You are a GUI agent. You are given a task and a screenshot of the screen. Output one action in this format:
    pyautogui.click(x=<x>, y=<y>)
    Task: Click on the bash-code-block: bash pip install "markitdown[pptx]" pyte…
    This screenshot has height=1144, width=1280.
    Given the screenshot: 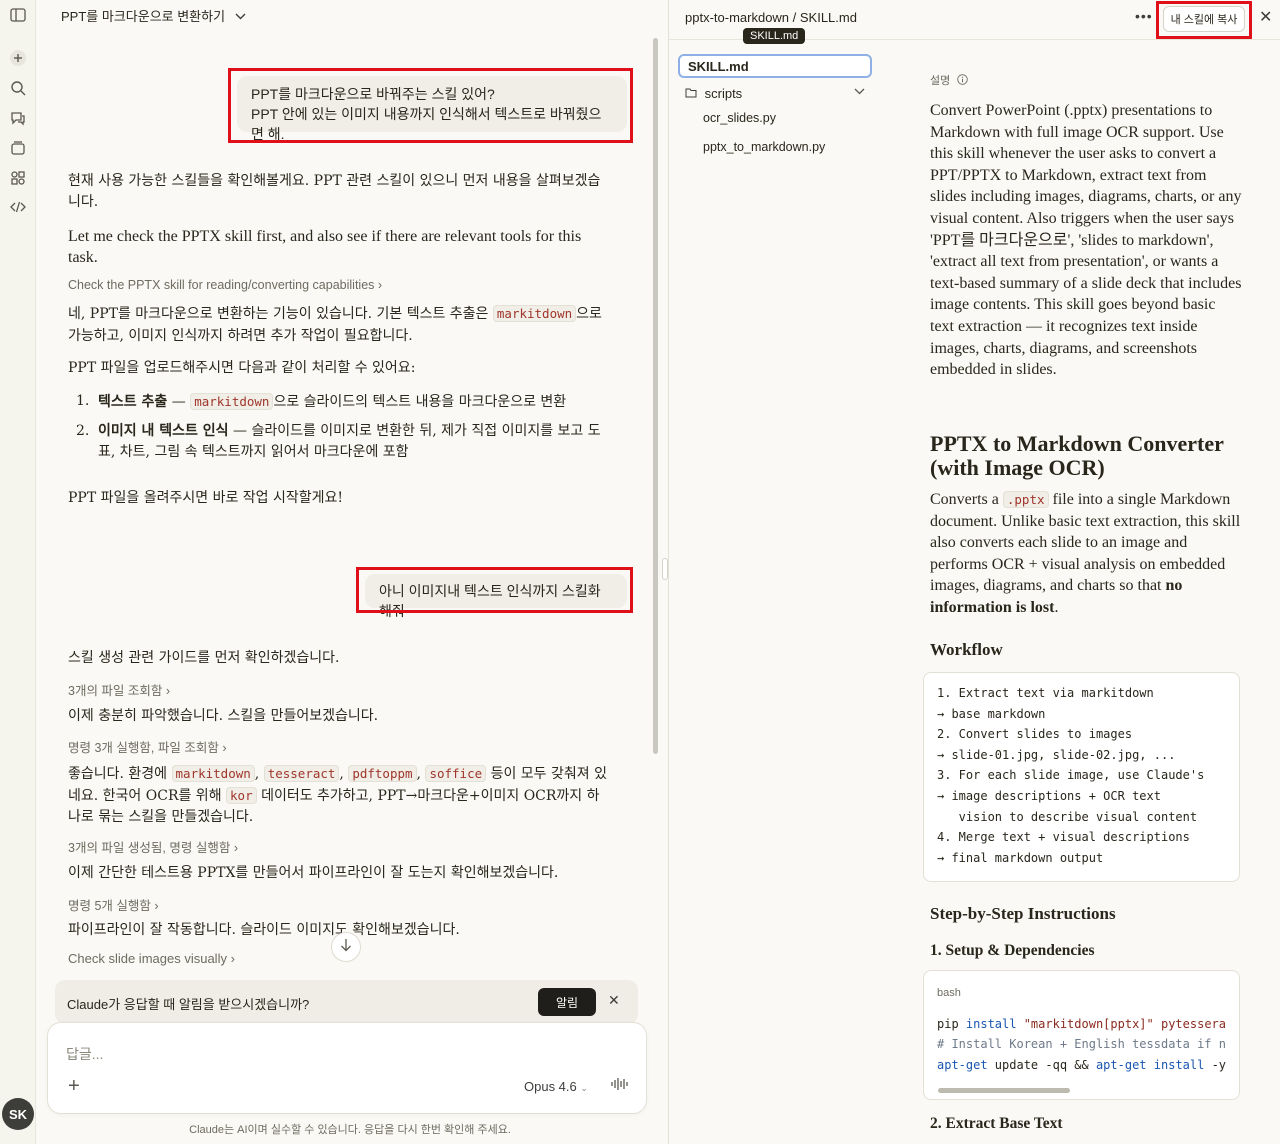 What is the action you would take?
    pyautogui.click(x=1081, y=1035)
    